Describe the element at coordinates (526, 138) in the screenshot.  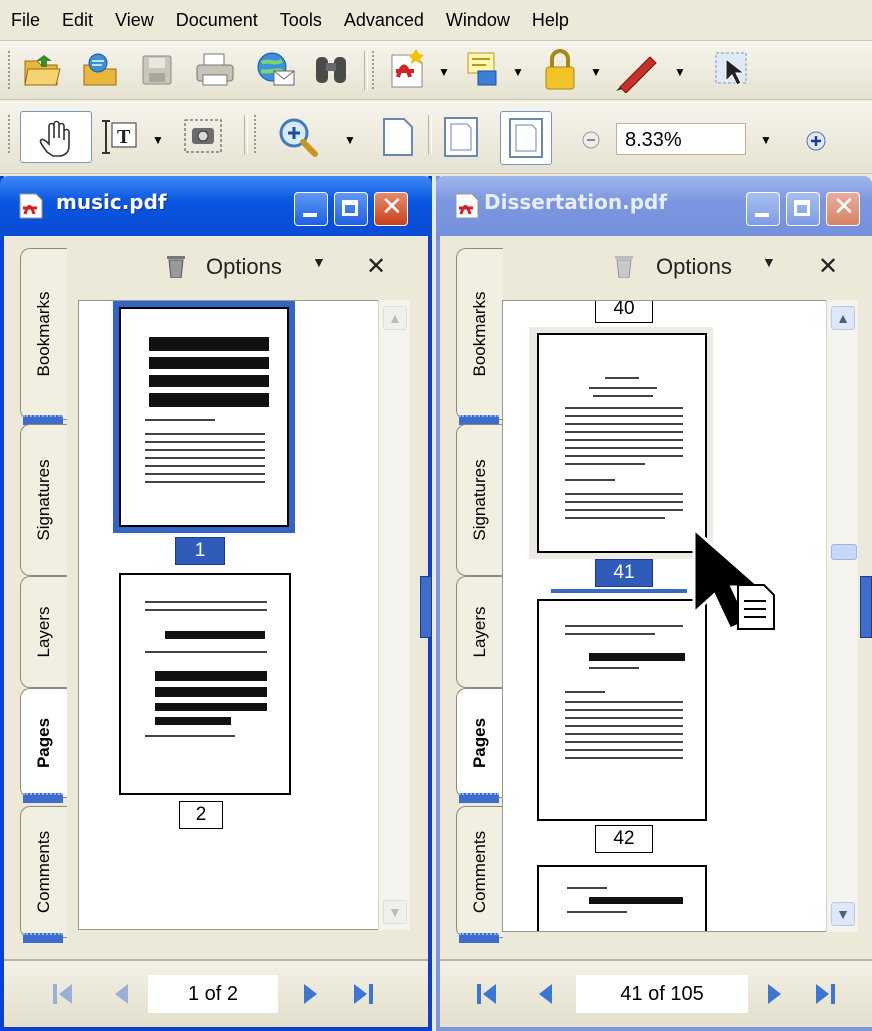
I see `fit-width-button` at that location.